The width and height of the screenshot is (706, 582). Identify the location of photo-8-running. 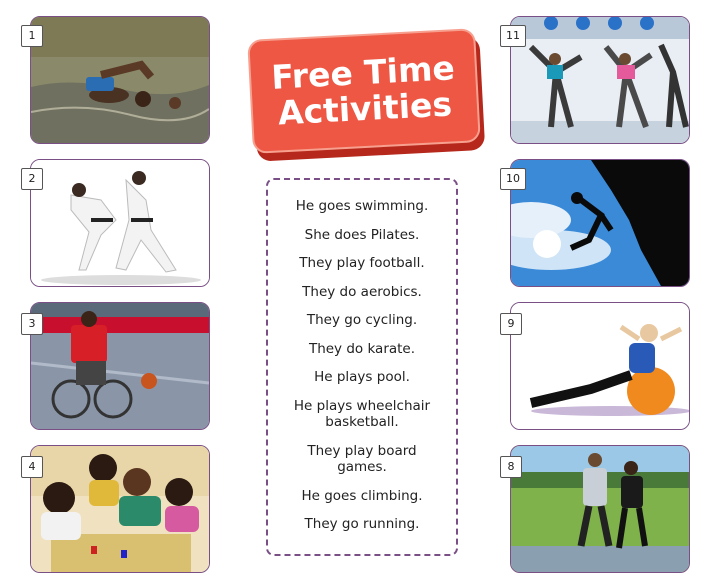
(600, 509).